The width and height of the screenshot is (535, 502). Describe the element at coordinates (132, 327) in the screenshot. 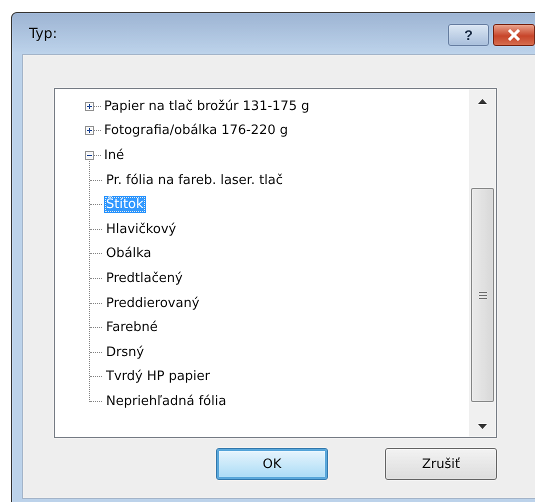

I see `tree-item: Farebné` at that location.